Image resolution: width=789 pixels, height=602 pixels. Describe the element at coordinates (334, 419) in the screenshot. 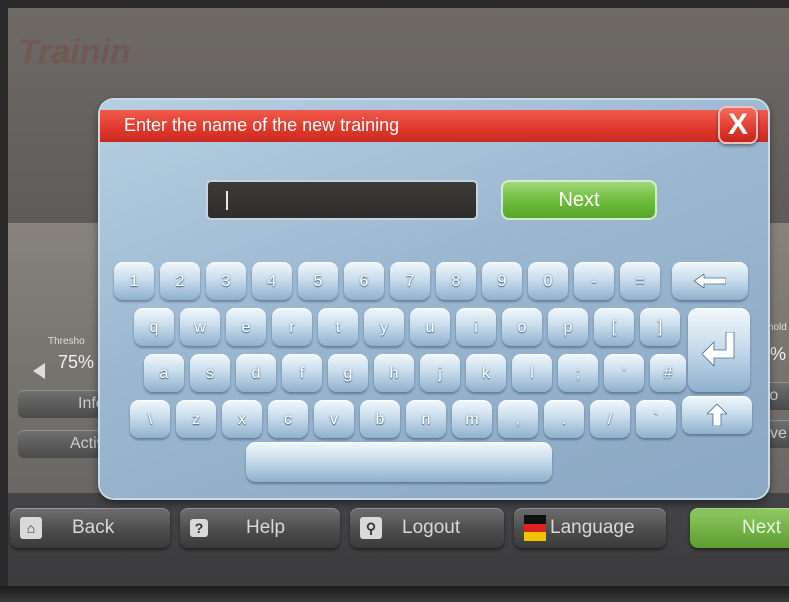

I see `key-v: v` at that location.